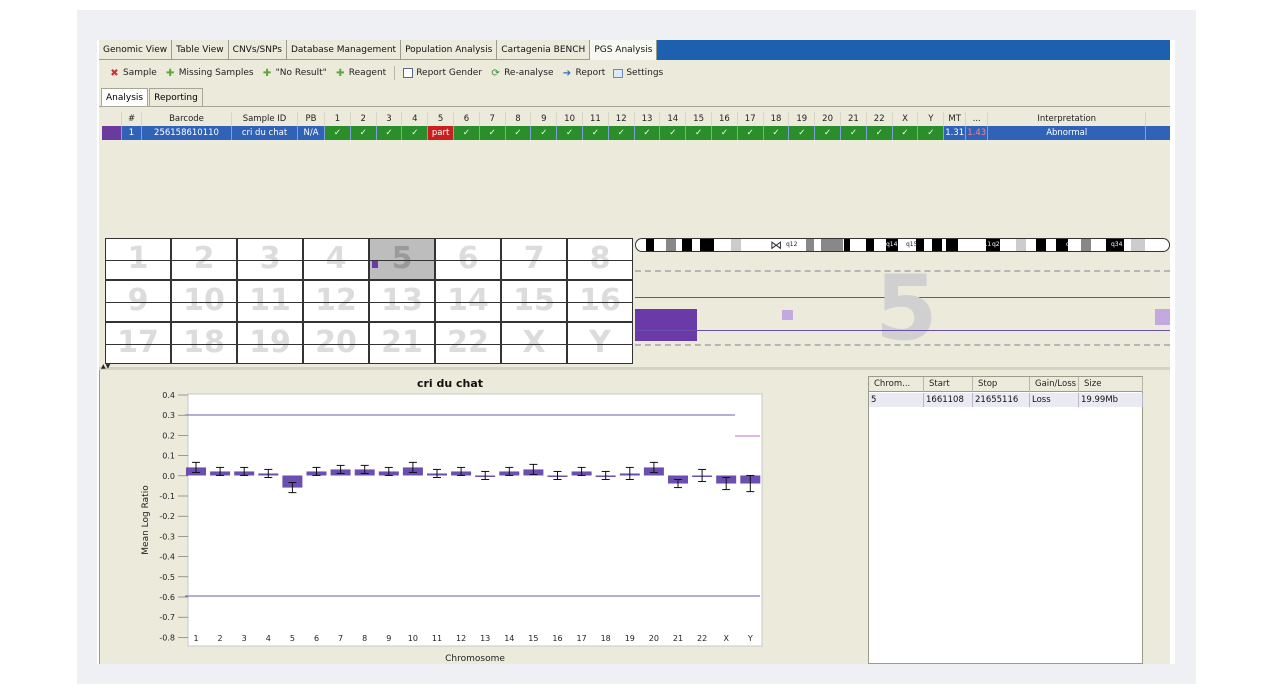  Describe the element at coordinates (521, 73) in the screenshot. I see `reanalyse-button: ⟳ Re-analyse` at that location.